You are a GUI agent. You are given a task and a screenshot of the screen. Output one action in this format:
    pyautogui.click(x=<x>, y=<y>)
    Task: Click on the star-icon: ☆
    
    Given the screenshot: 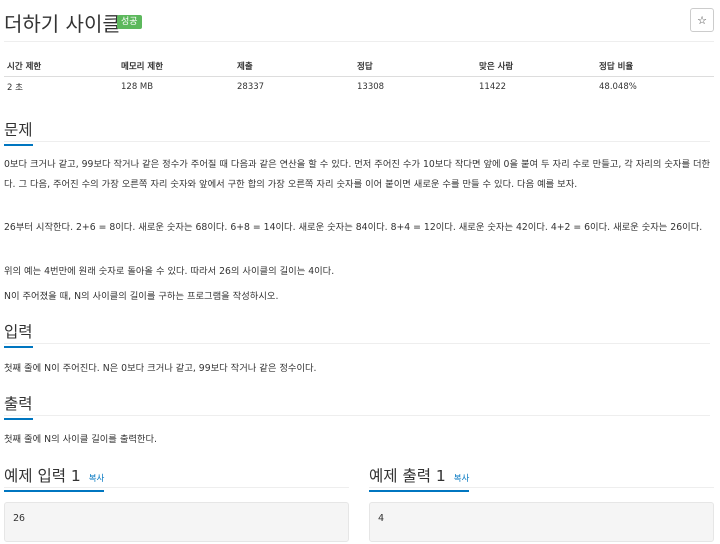 What is the action you would take?
    pyautogui.click(x=702, y=20)
    